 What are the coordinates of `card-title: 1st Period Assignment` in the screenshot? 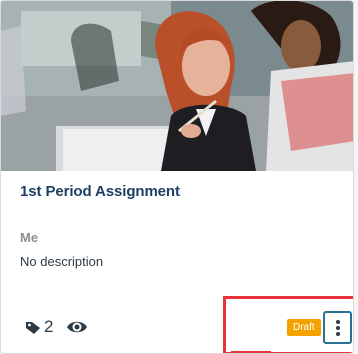 It's located at (100, 191).